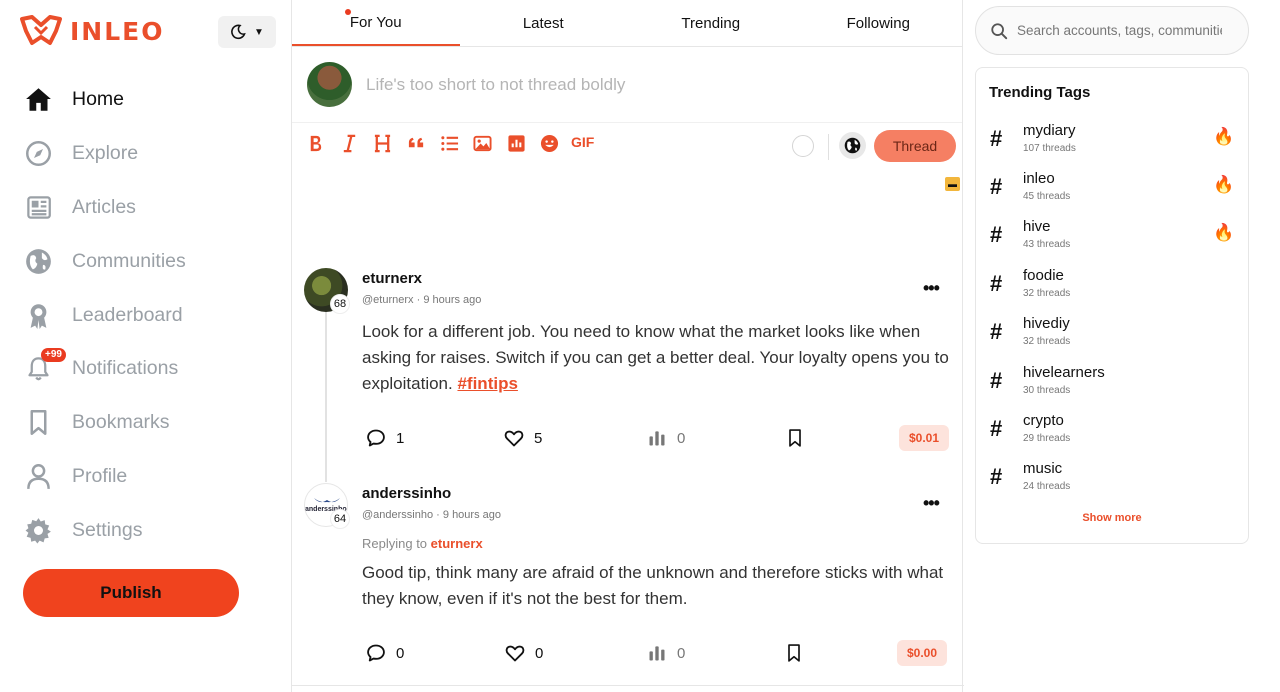 The image size is (1280, 692). Describe the element at coordinates (539, 653) in the screenshot. I see `like-count: 0` at that location.